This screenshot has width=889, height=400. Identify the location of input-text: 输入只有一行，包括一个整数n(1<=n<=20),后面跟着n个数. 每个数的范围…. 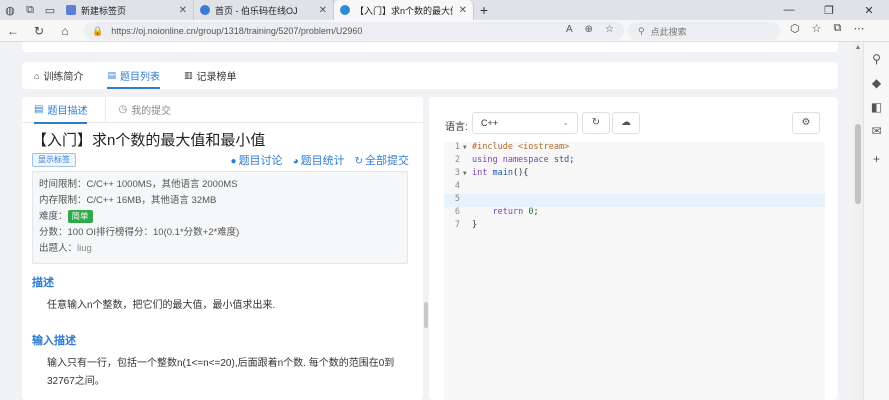
(221, 372).